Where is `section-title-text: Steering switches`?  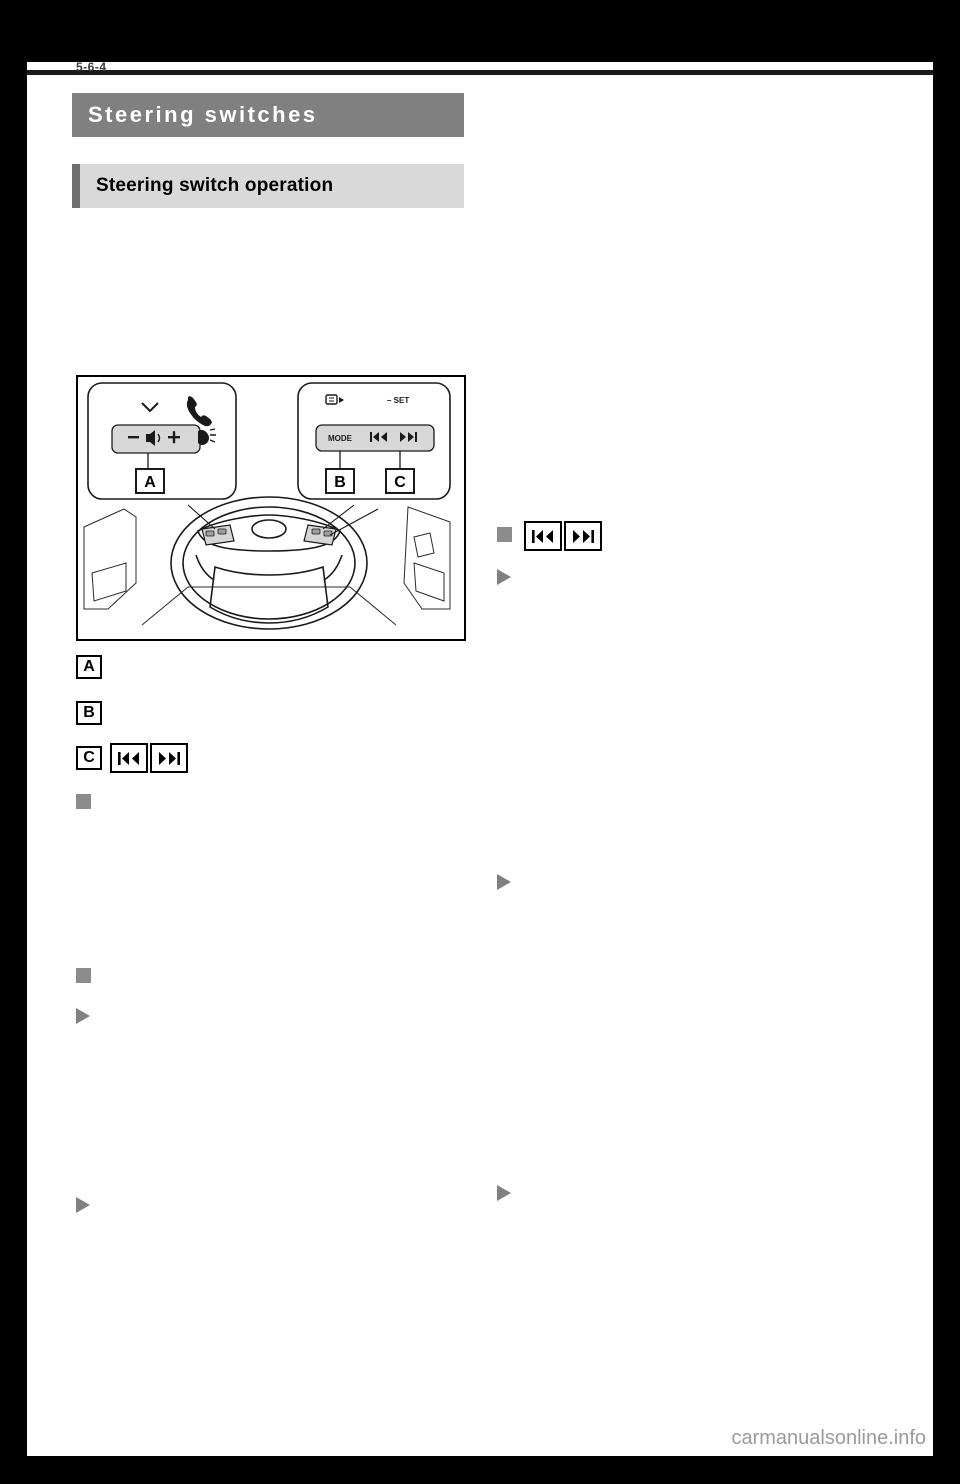
section-title-text: Steering switches is located at coordinates (203, 114).